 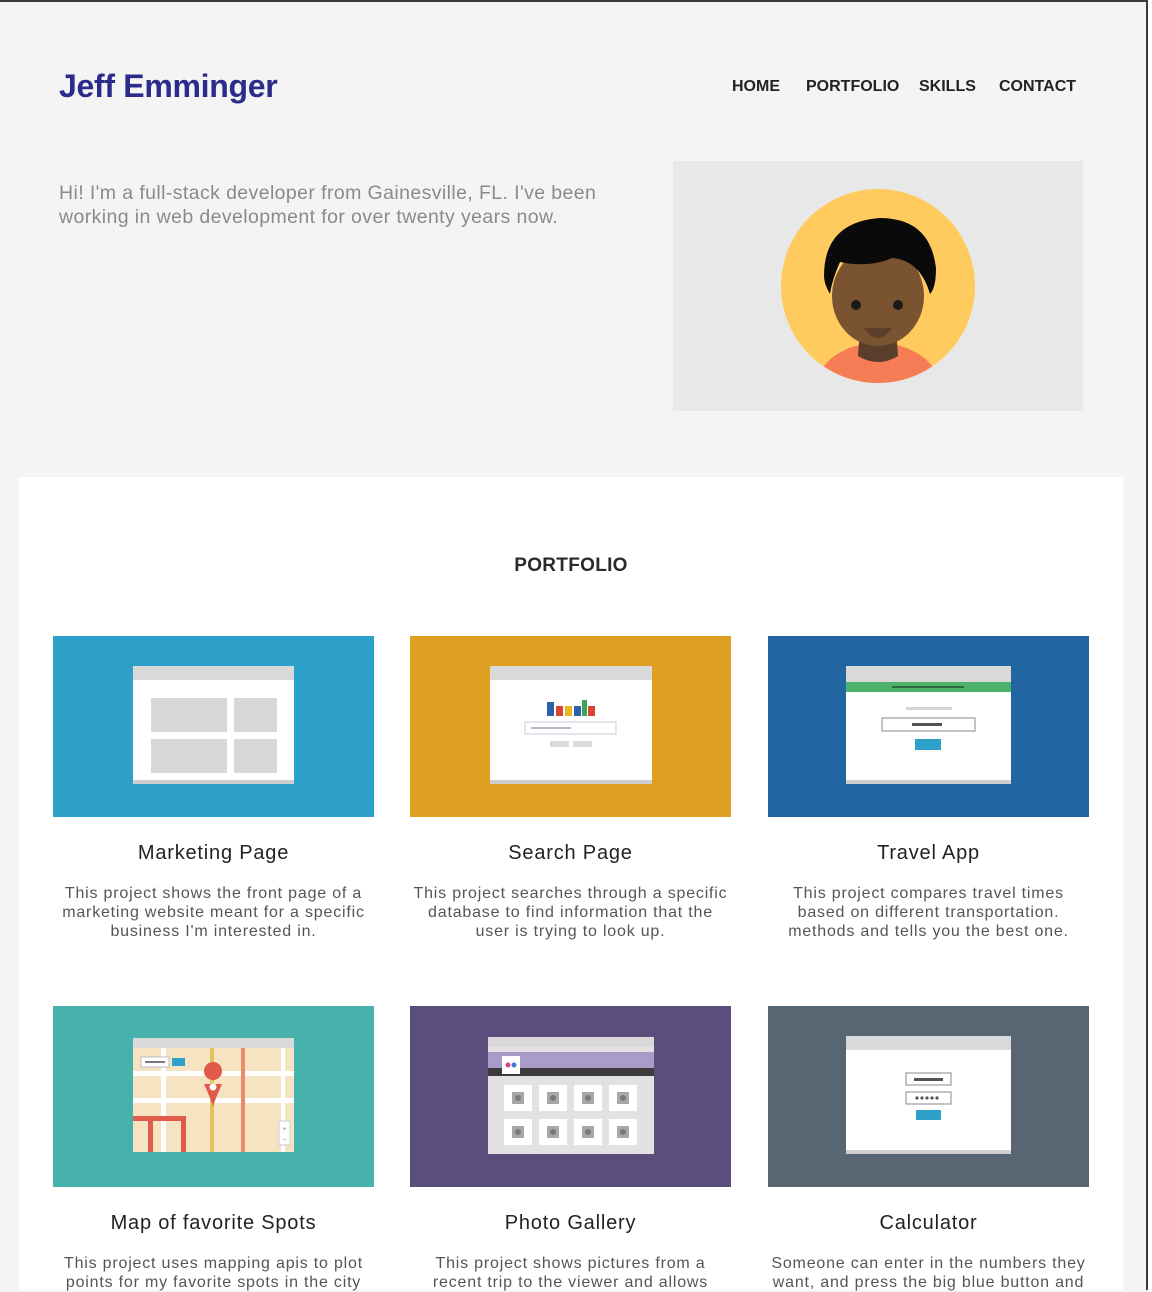 What do you see at coordinates (213, 853) in the screenshot?
I see `project-title: Marketing Page` at bounding box center [213, 853].